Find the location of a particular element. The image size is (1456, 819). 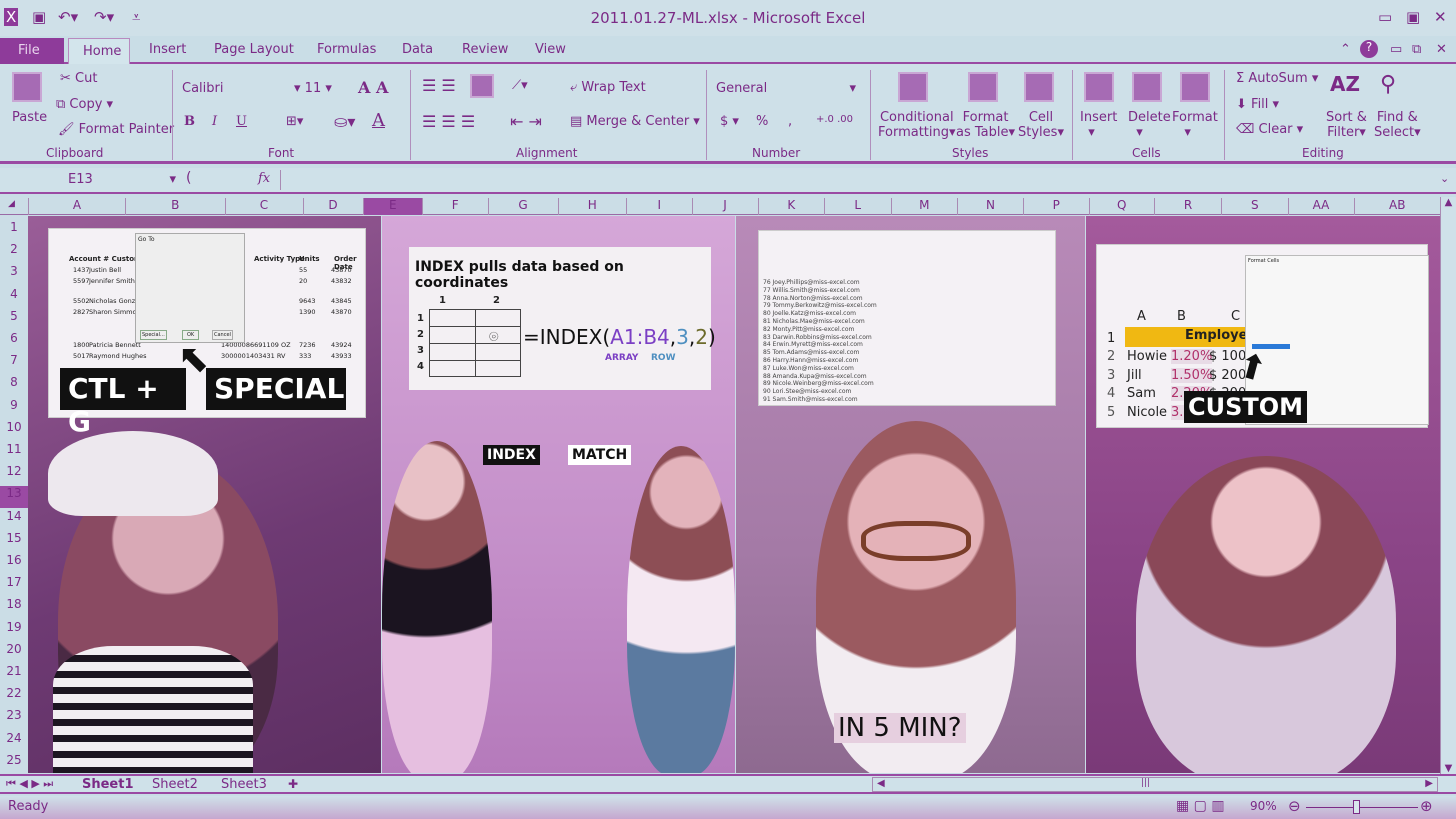

column-header-J: J is located at coordinates (724, 206).